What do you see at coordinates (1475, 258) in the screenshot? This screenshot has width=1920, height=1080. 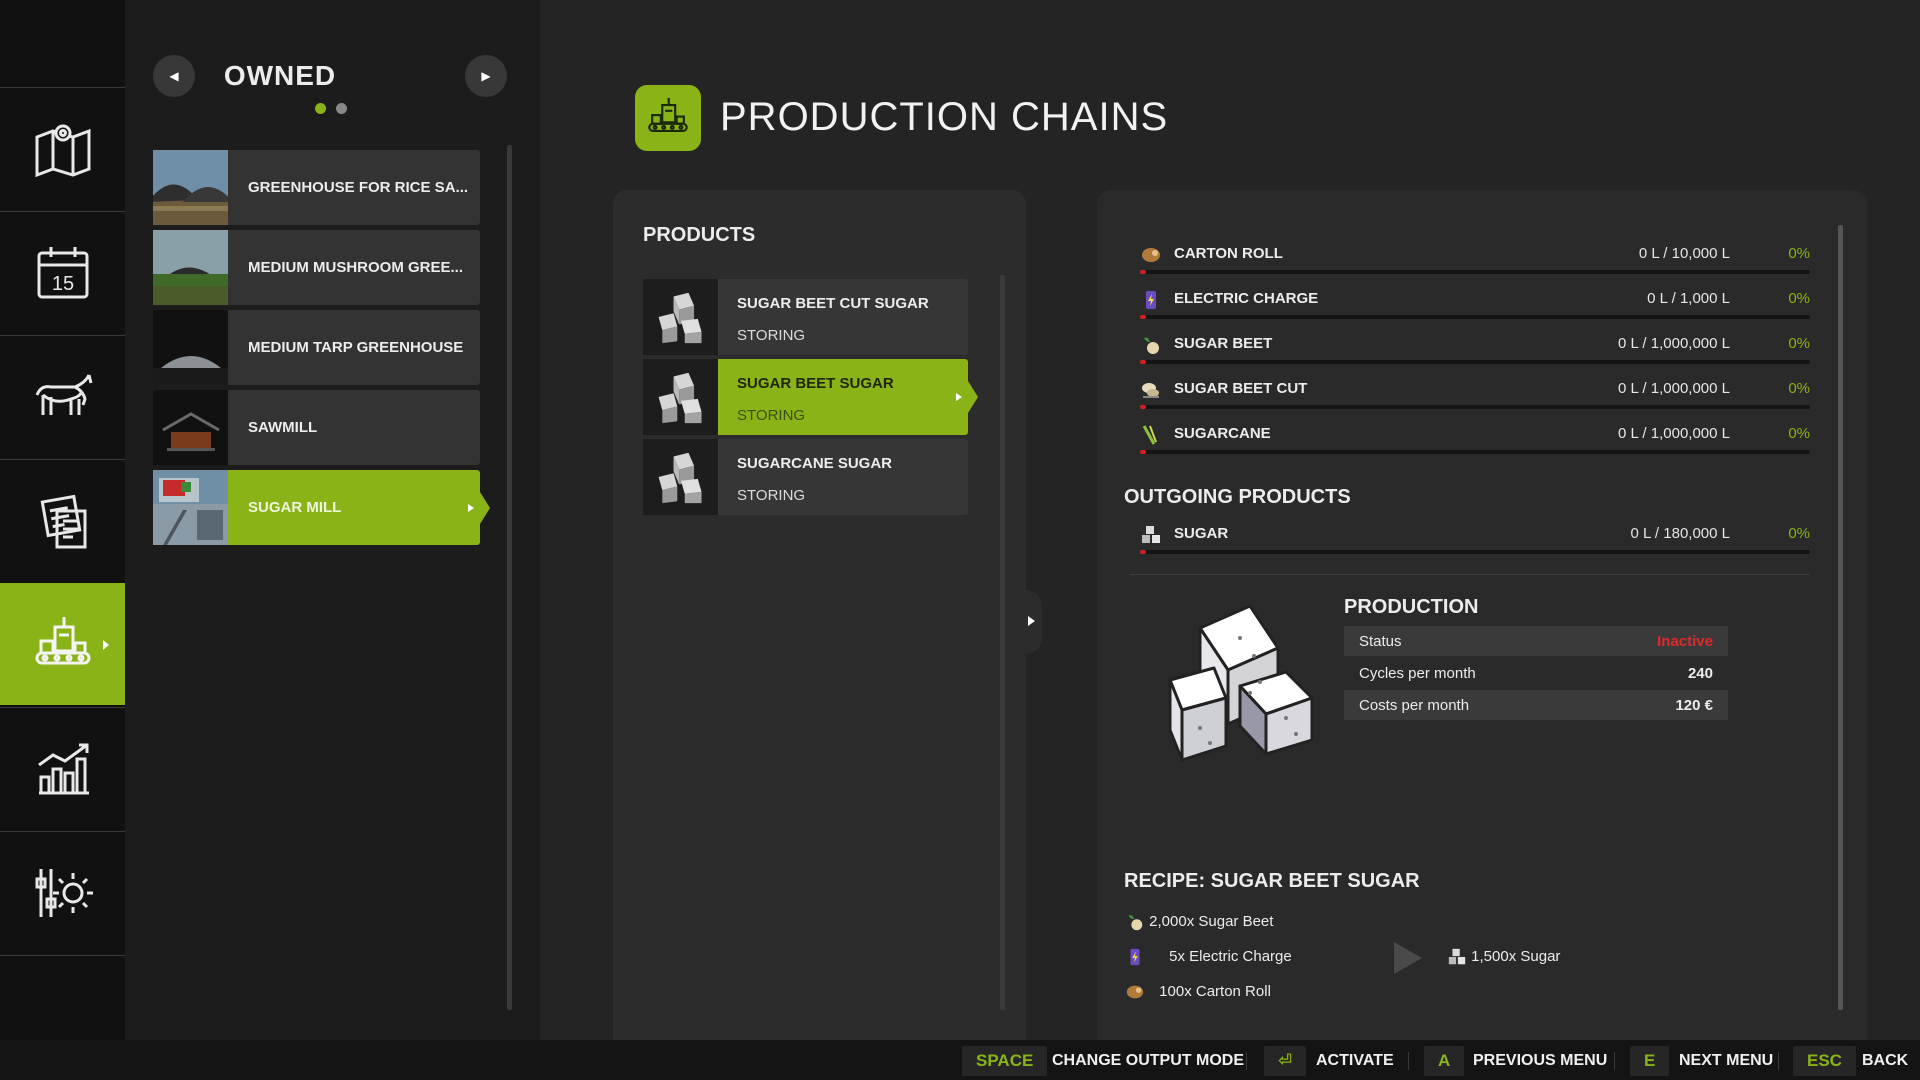 I see `resource-row-carton-roll: CARTON ROLL 0 L / 10,000 L 0%` at bounding box center [1475, 258].